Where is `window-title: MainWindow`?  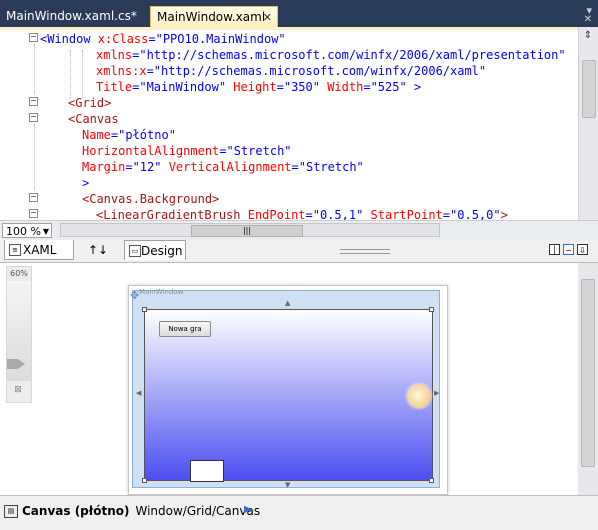
window-title: MainWindow is located at coordinates (161, 292).